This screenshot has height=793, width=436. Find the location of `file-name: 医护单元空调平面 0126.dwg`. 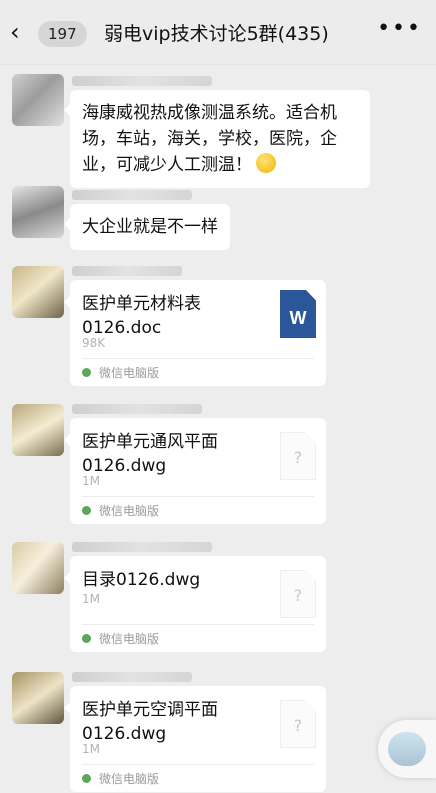

file-name: 医护单元空调平面 0126.dwg is located at coordinates (150, 722).